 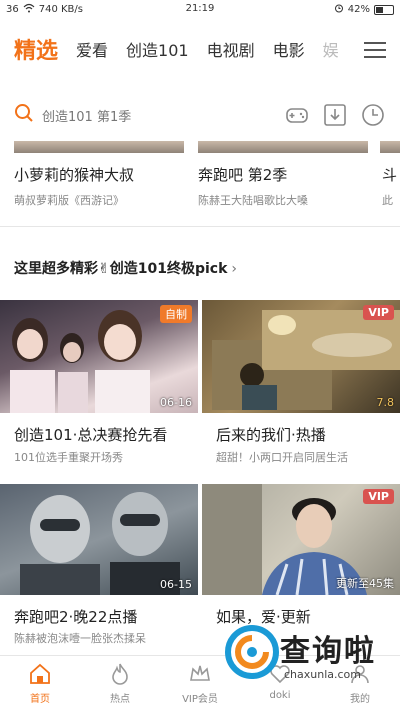 I want to click on card-date: 06-15, so click(x=176, y=584).